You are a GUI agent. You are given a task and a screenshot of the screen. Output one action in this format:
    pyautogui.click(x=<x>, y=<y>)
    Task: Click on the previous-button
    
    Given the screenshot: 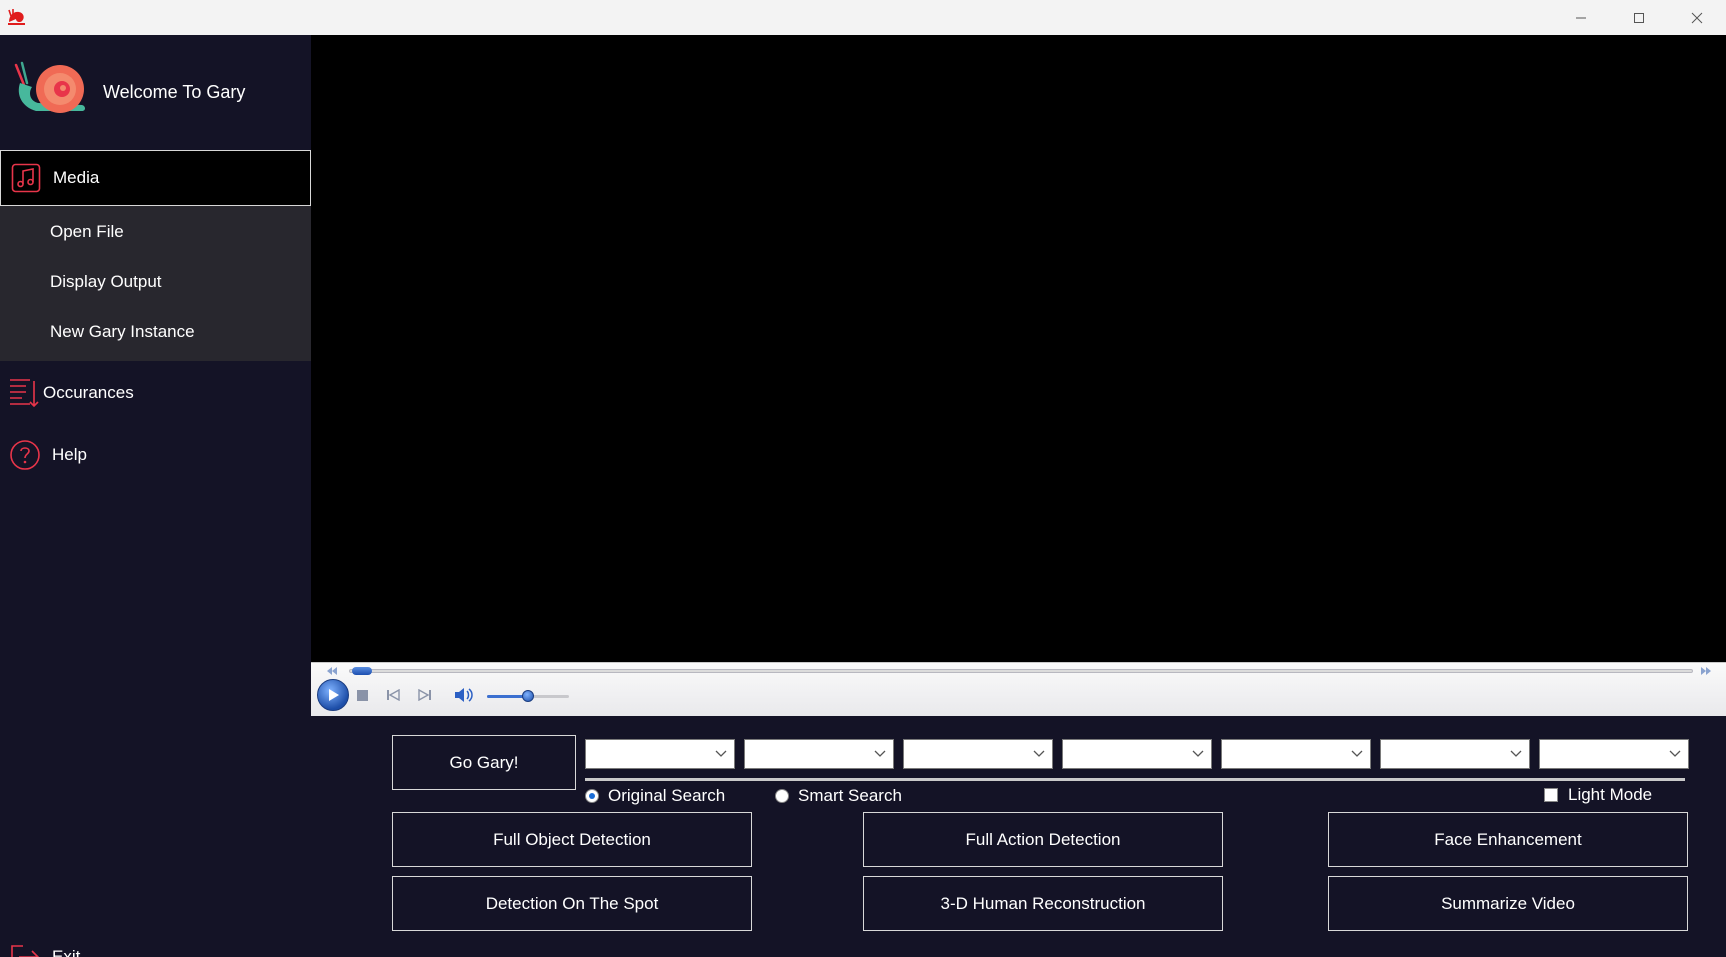 What is the action you would take?
    pyautogui.click(x=393, y=695)
    